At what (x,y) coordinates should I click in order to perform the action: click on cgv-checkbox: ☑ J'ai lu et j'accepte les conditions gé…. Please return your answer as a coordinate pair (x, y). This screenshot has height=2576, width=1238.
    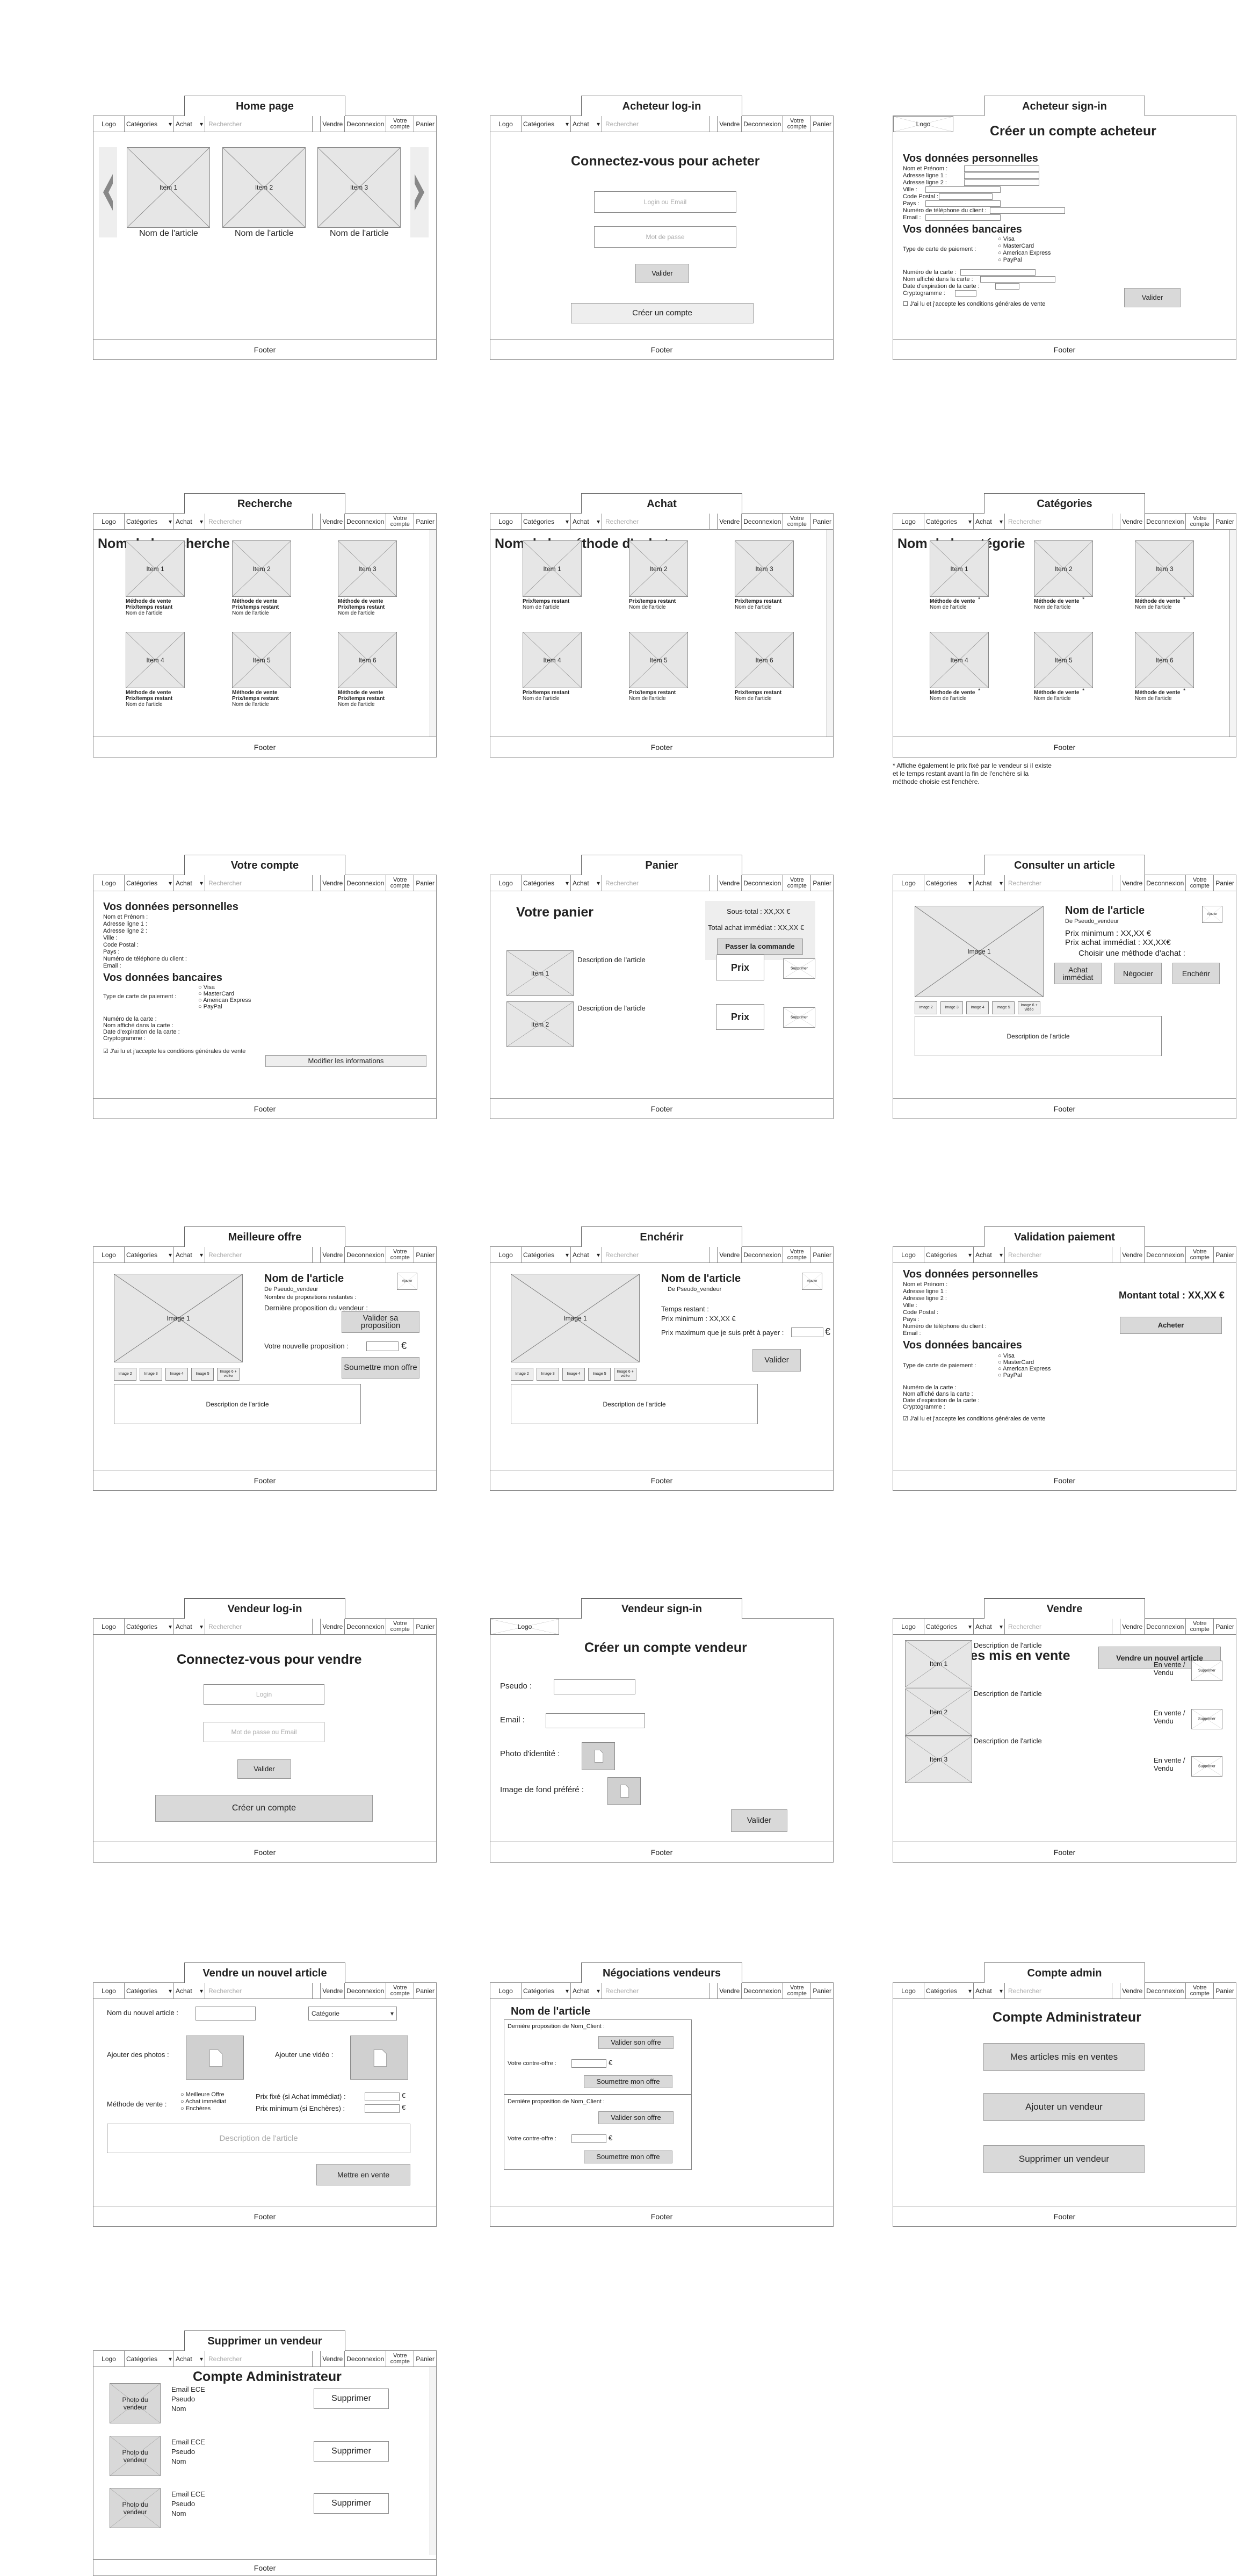
    Looking at the image, I should click on (174, 1052).